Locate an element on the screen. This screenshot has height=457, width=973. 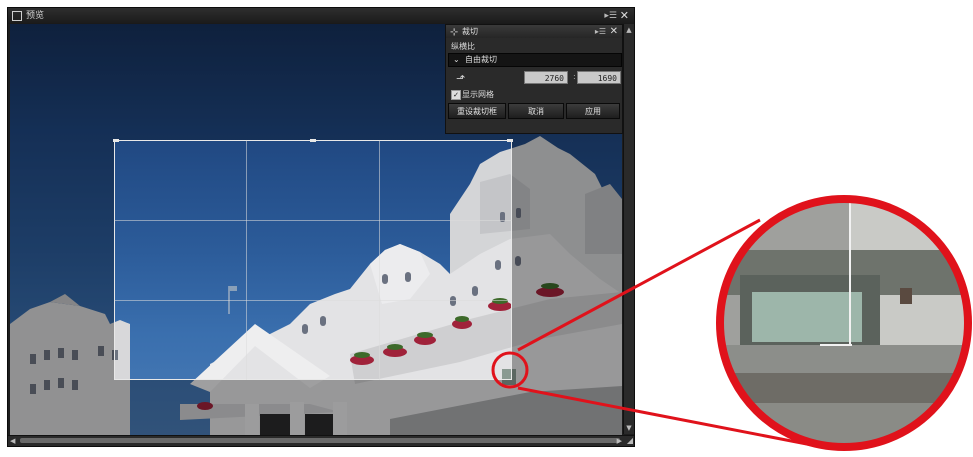
source-ring is located at coordinates (510, 370).